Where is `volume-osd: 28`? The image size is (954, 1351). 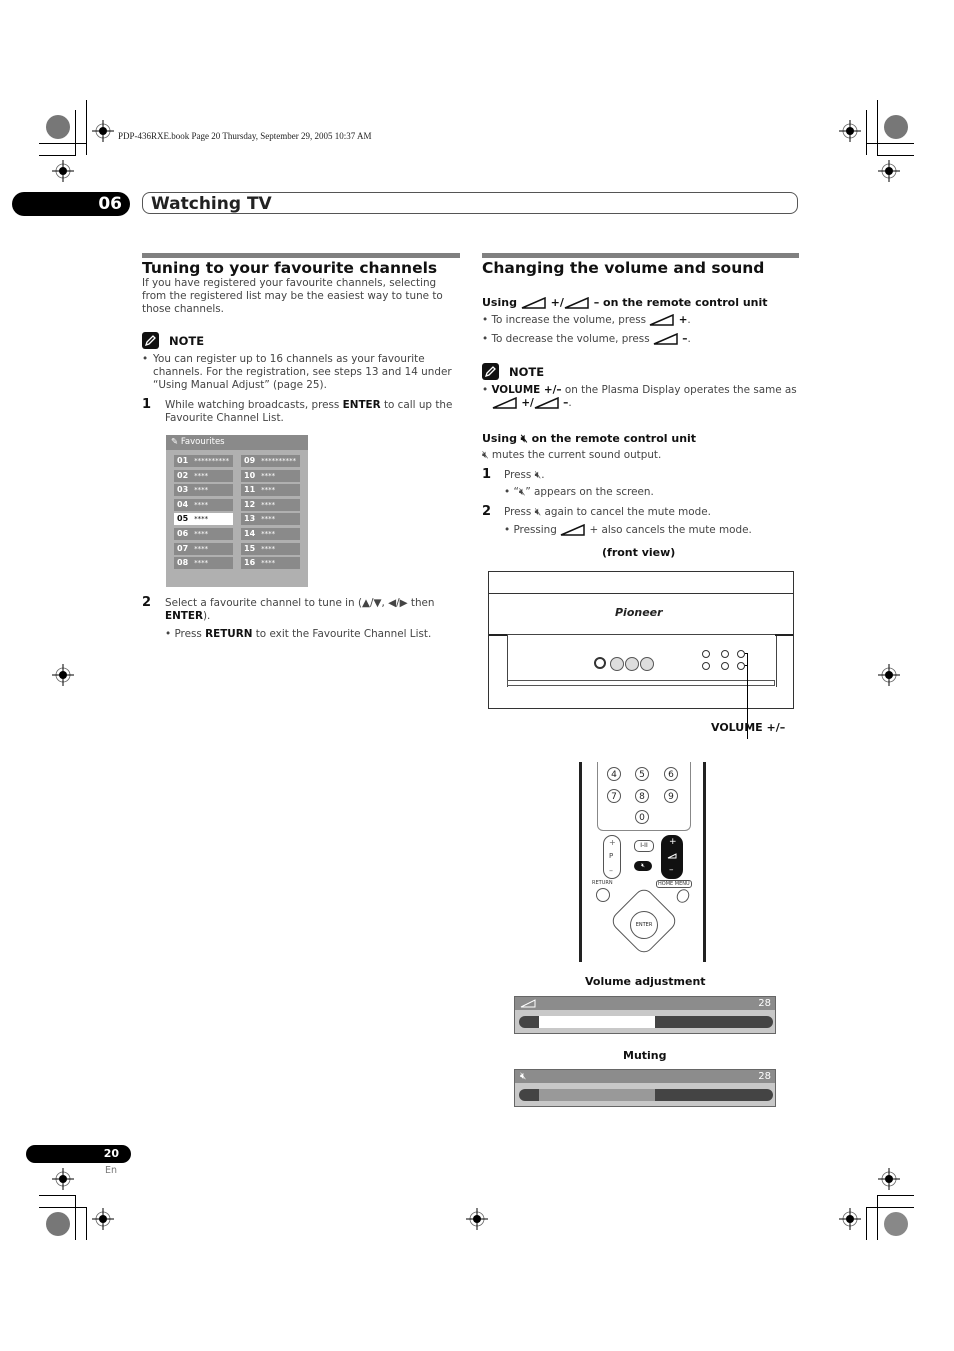 volume-osd: 28 is located at coordinates (645, 1015).